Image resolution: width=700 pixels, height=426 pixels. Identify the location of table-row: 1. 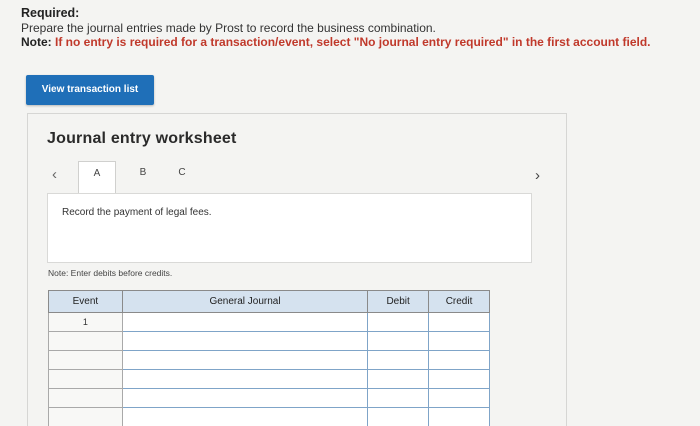
(269, 322).